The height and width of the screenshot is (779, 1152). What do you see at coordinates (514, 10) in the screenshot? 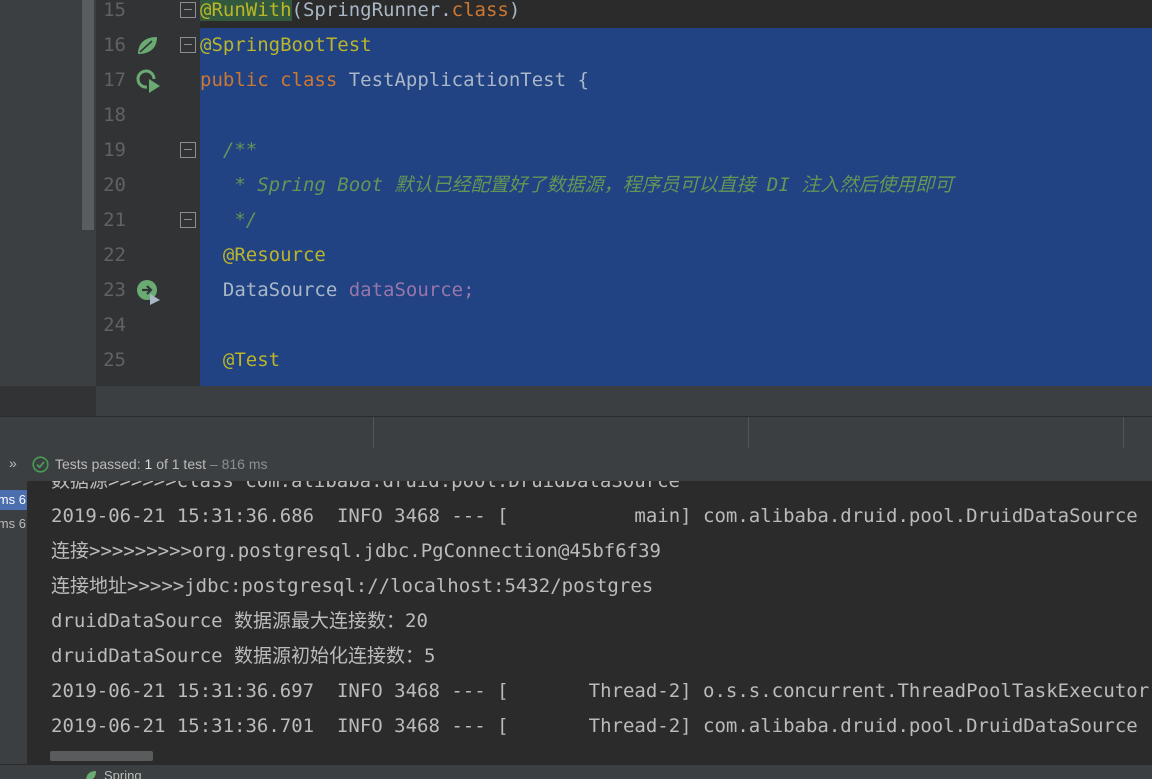
I see `code-token: )` at bounding box center [514, 10].